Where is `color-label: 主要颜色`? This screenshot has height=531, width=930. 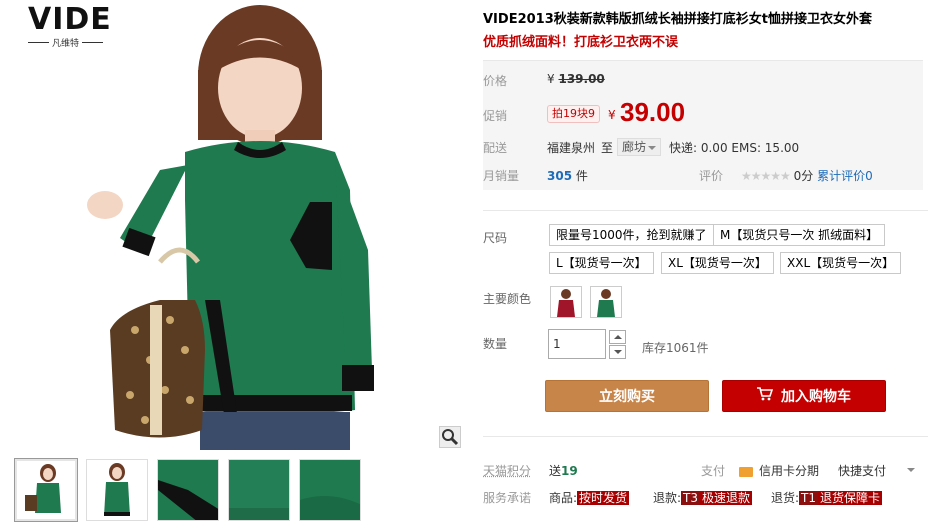
color-label: 主要颜色 is located at coordinates (507, 299).